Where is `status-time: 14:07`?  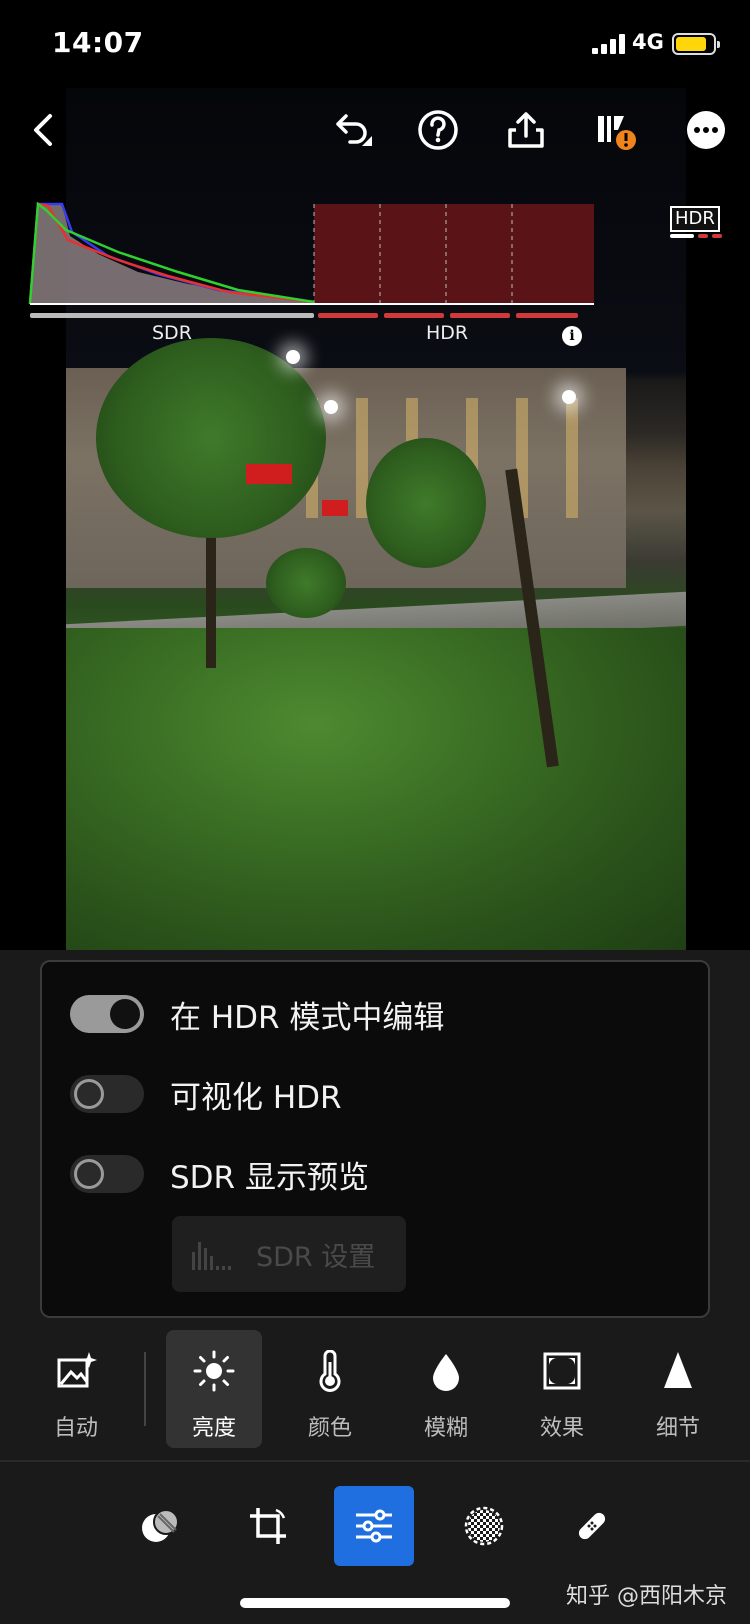 status-time: 14:07 is located at coordinates (98, 42).